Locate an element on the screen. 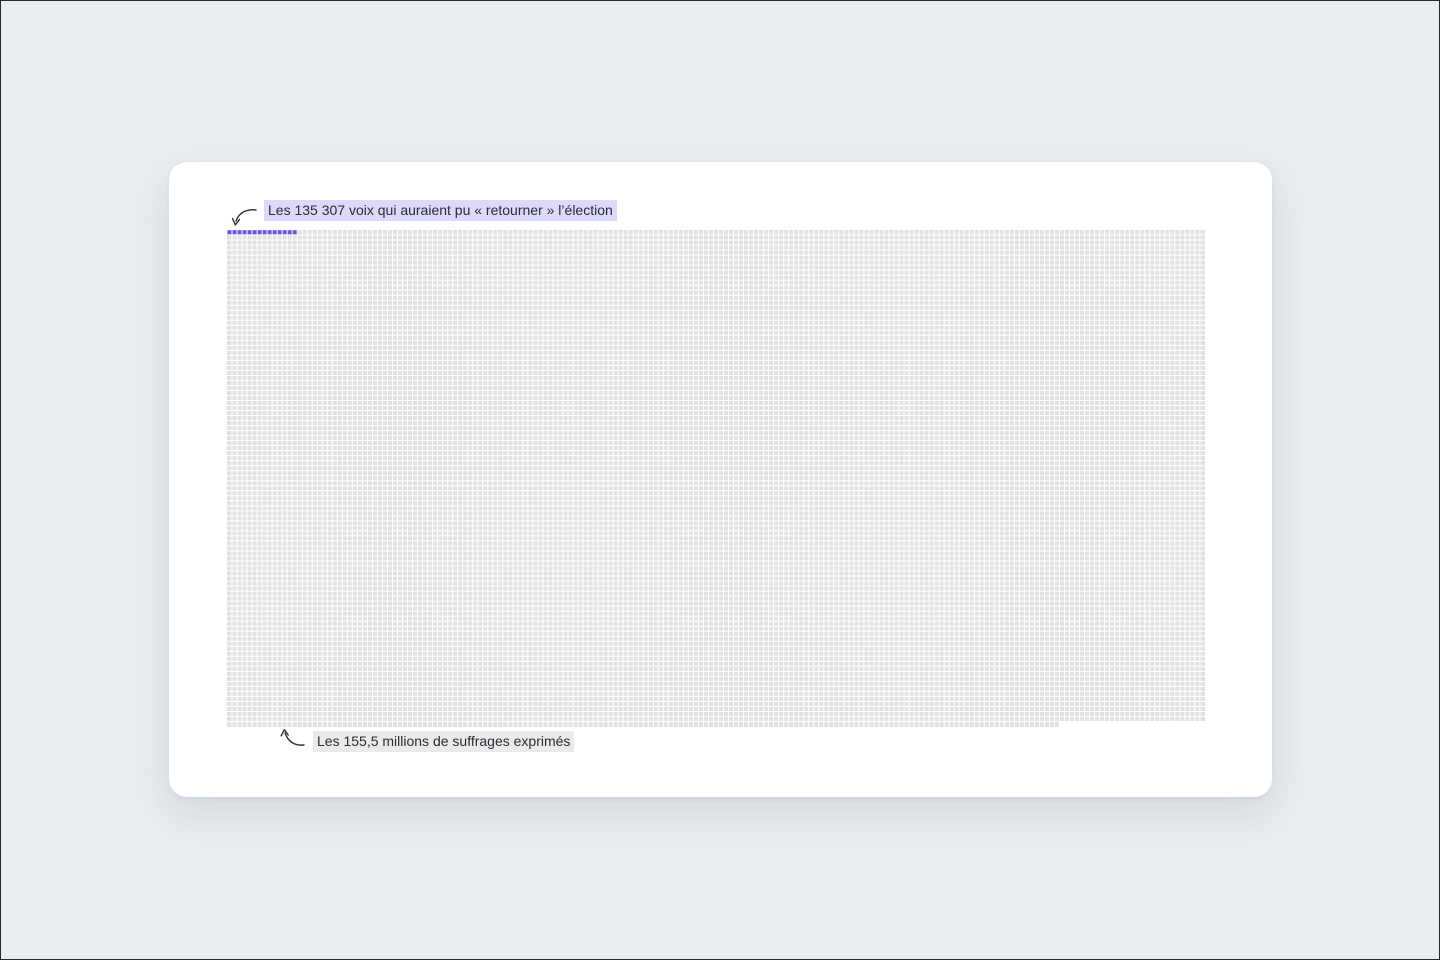 The width and height of the screenshot is (1440, 960). highlight-arrow-icon is located at coordinates (244, 217).